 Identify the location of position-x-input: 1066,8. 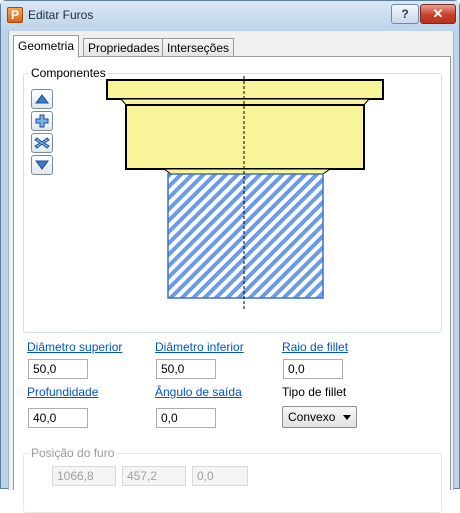
(84, 476).